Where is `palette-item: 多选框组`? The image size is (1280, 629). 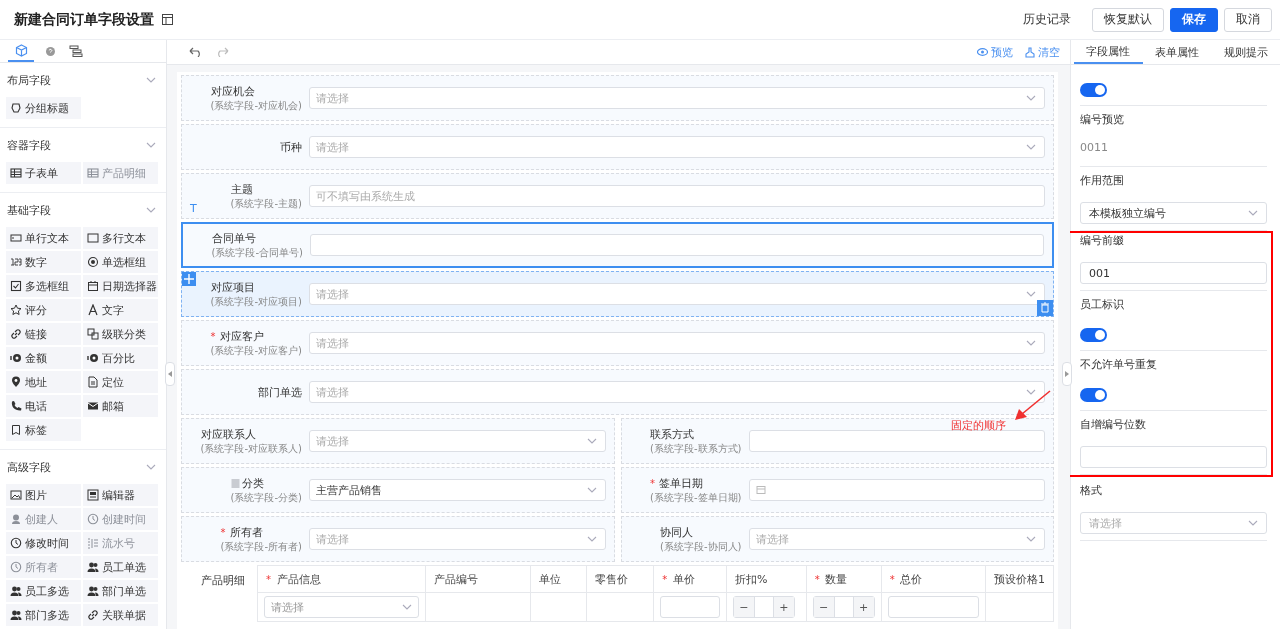
palette-item: 多选框组 is located at coordinates (43, 286).